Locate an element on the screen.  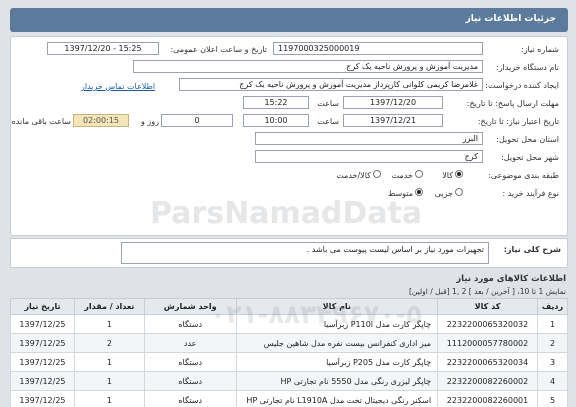
col-item-name: نام کالا is located at coordinates (337, 306).